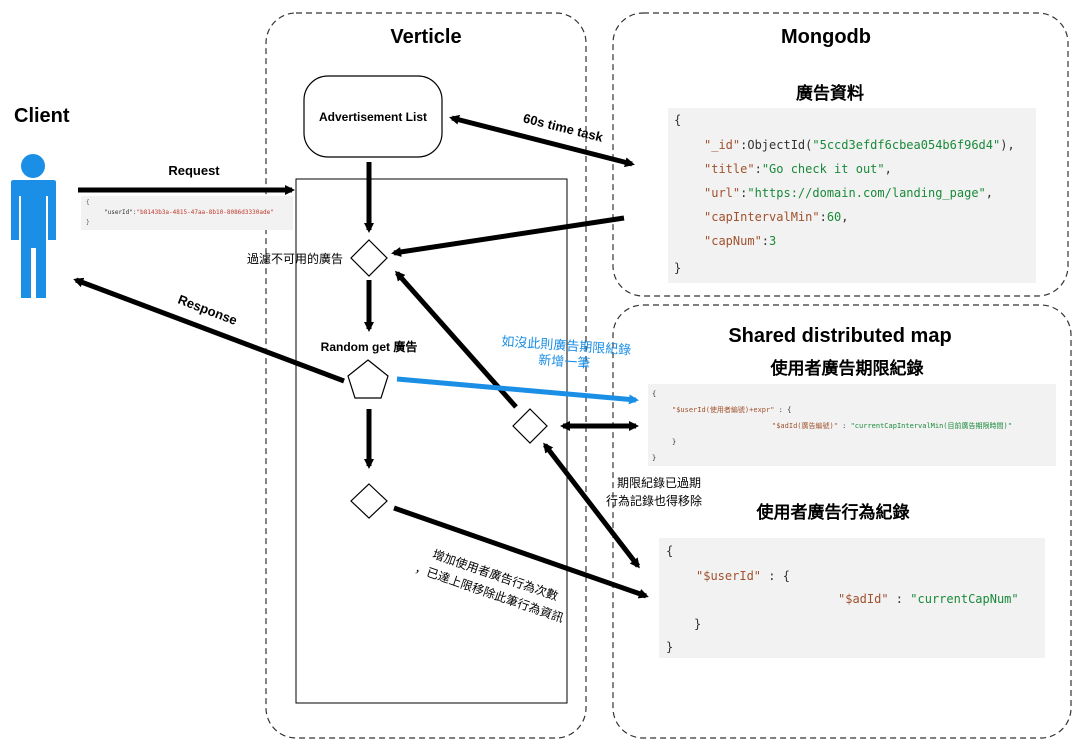 The height and width of the screenshot is (751, 1079). Describe the element at coordinates (848, 193) in the screenshot. I see `mongo-line-url: "url":"https://domain.com/landing_page",` at that location.